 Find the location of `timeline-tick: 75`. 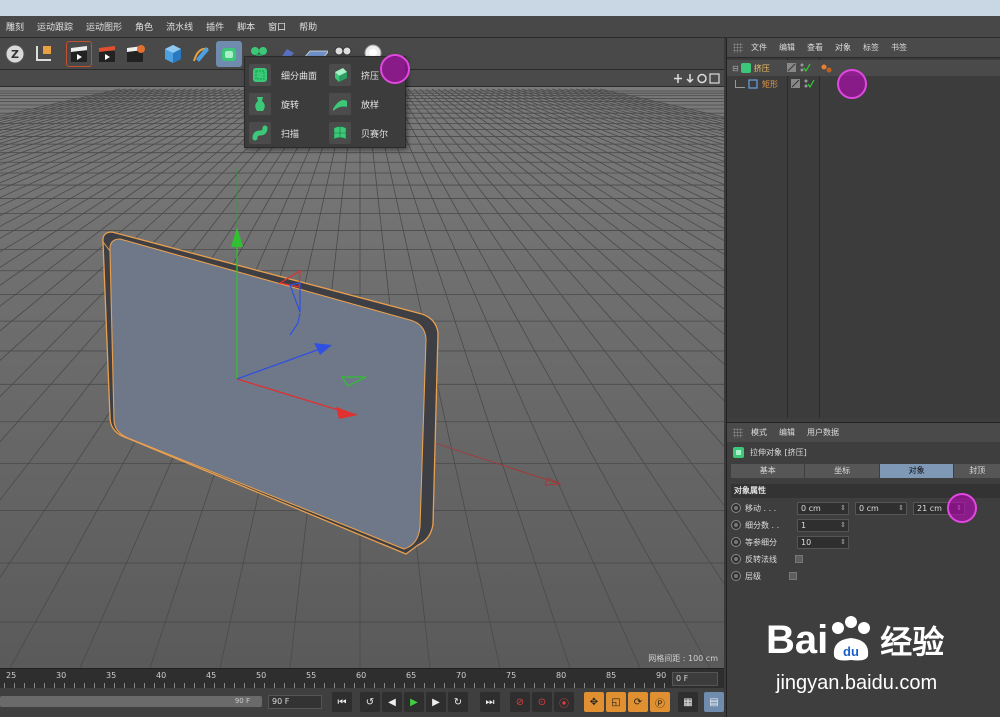

timeline-tick: 75 is located at coordinates (511, 675).